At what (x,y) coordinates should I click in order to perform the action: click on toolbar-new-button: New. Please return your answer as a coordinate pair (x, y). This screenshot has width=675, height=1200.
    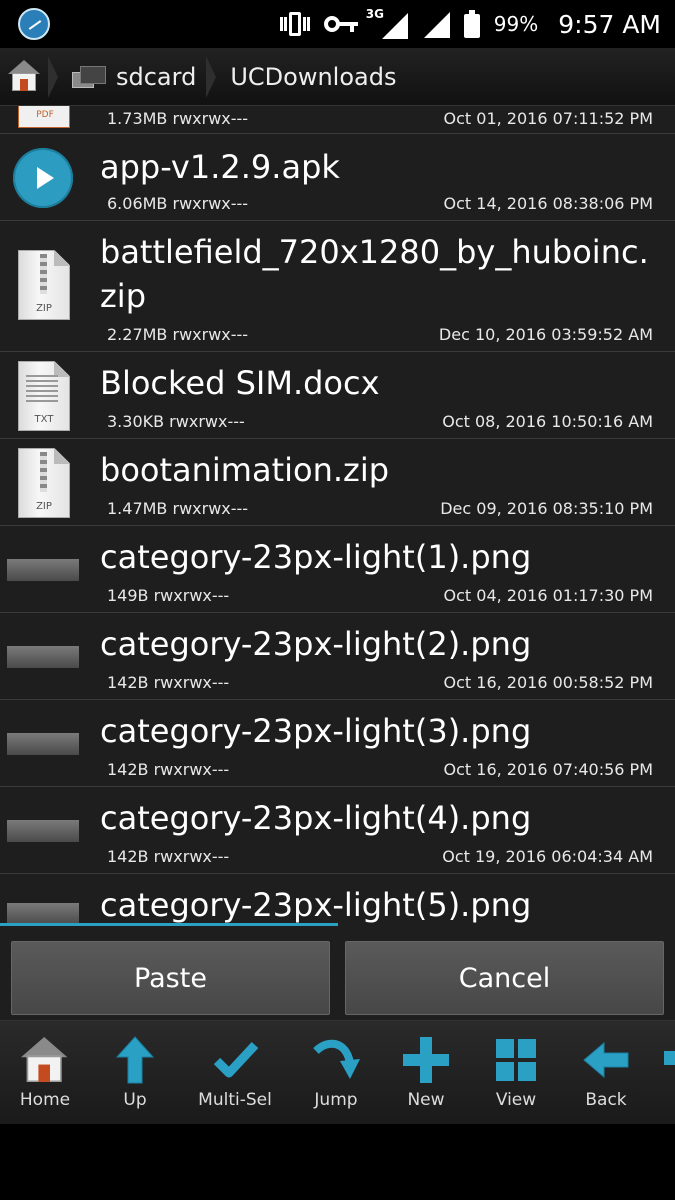
    Looking at the image, I should click on (426, 1073).